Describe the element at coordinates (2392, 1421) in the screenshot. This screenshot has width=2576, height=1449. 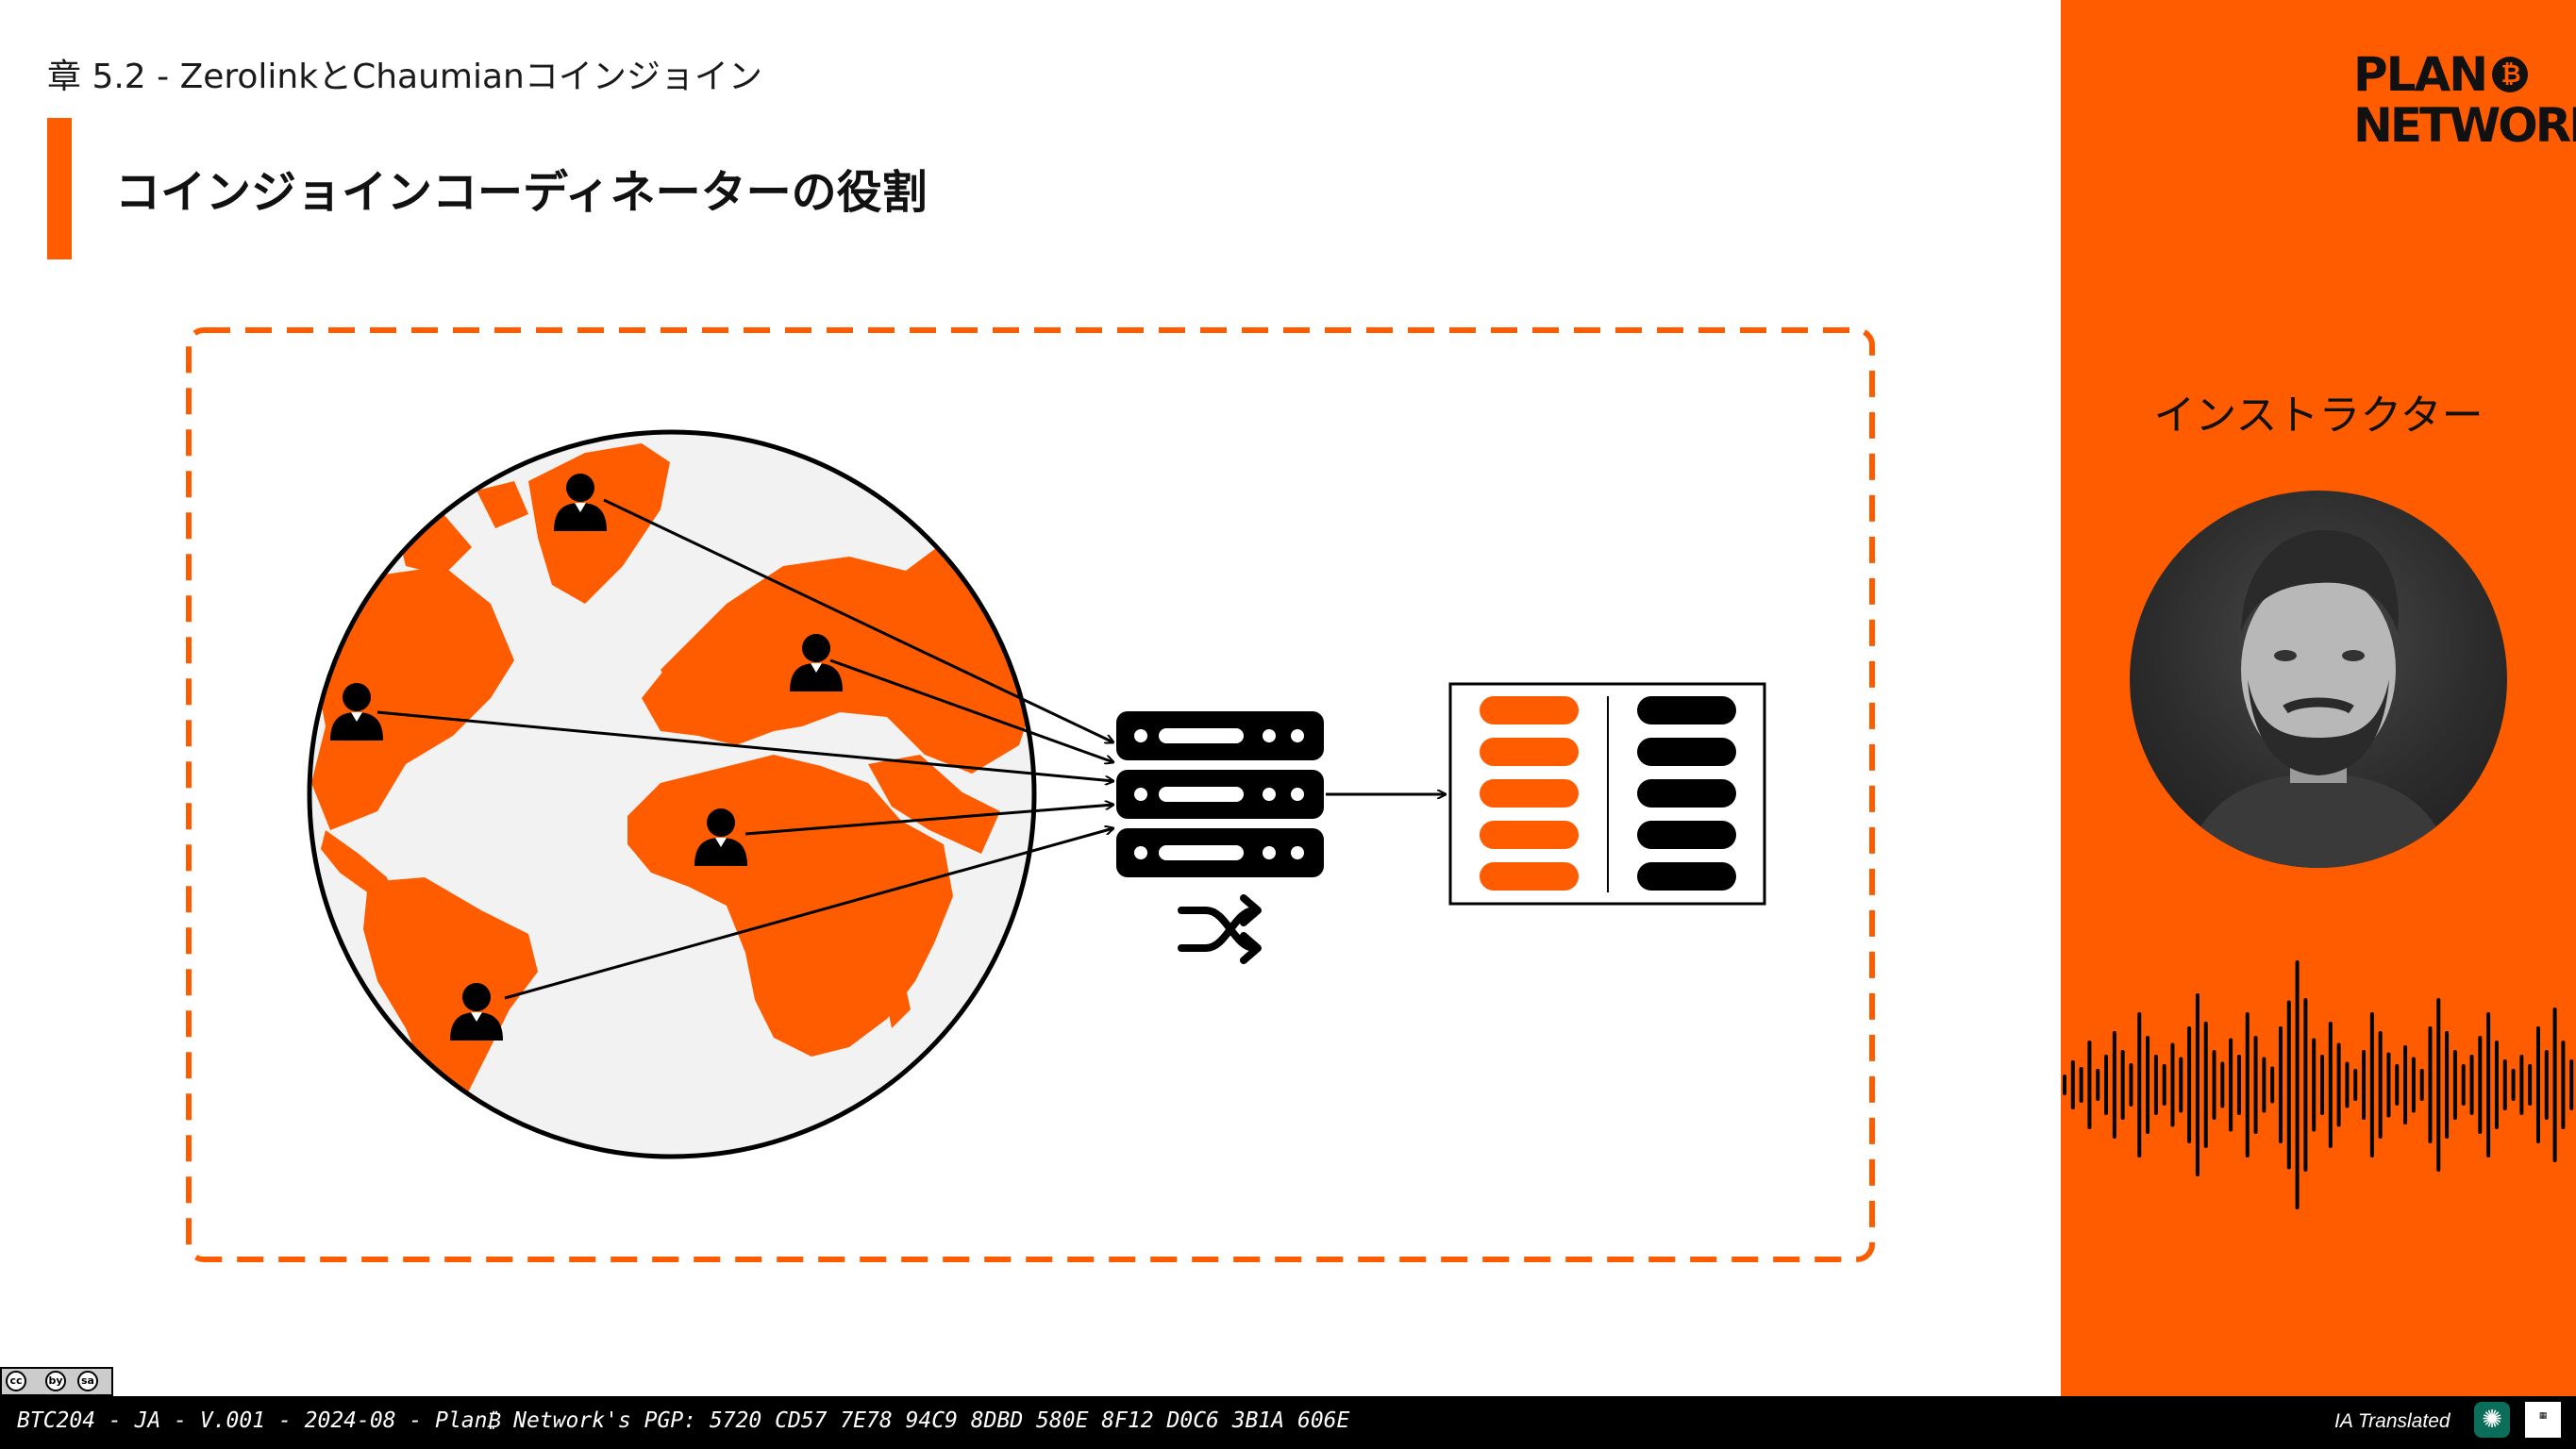
I see `ia-translated-label: IA Translated` at that location.